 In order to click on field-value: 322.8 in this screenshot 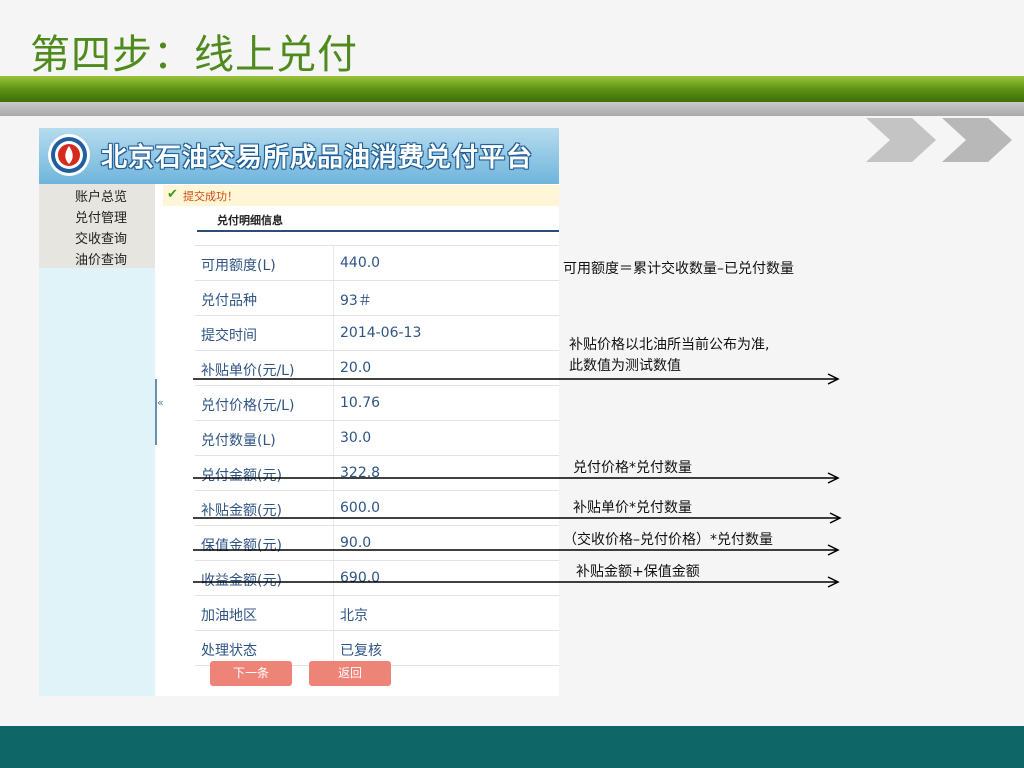, I will do `click(360, 473)`.